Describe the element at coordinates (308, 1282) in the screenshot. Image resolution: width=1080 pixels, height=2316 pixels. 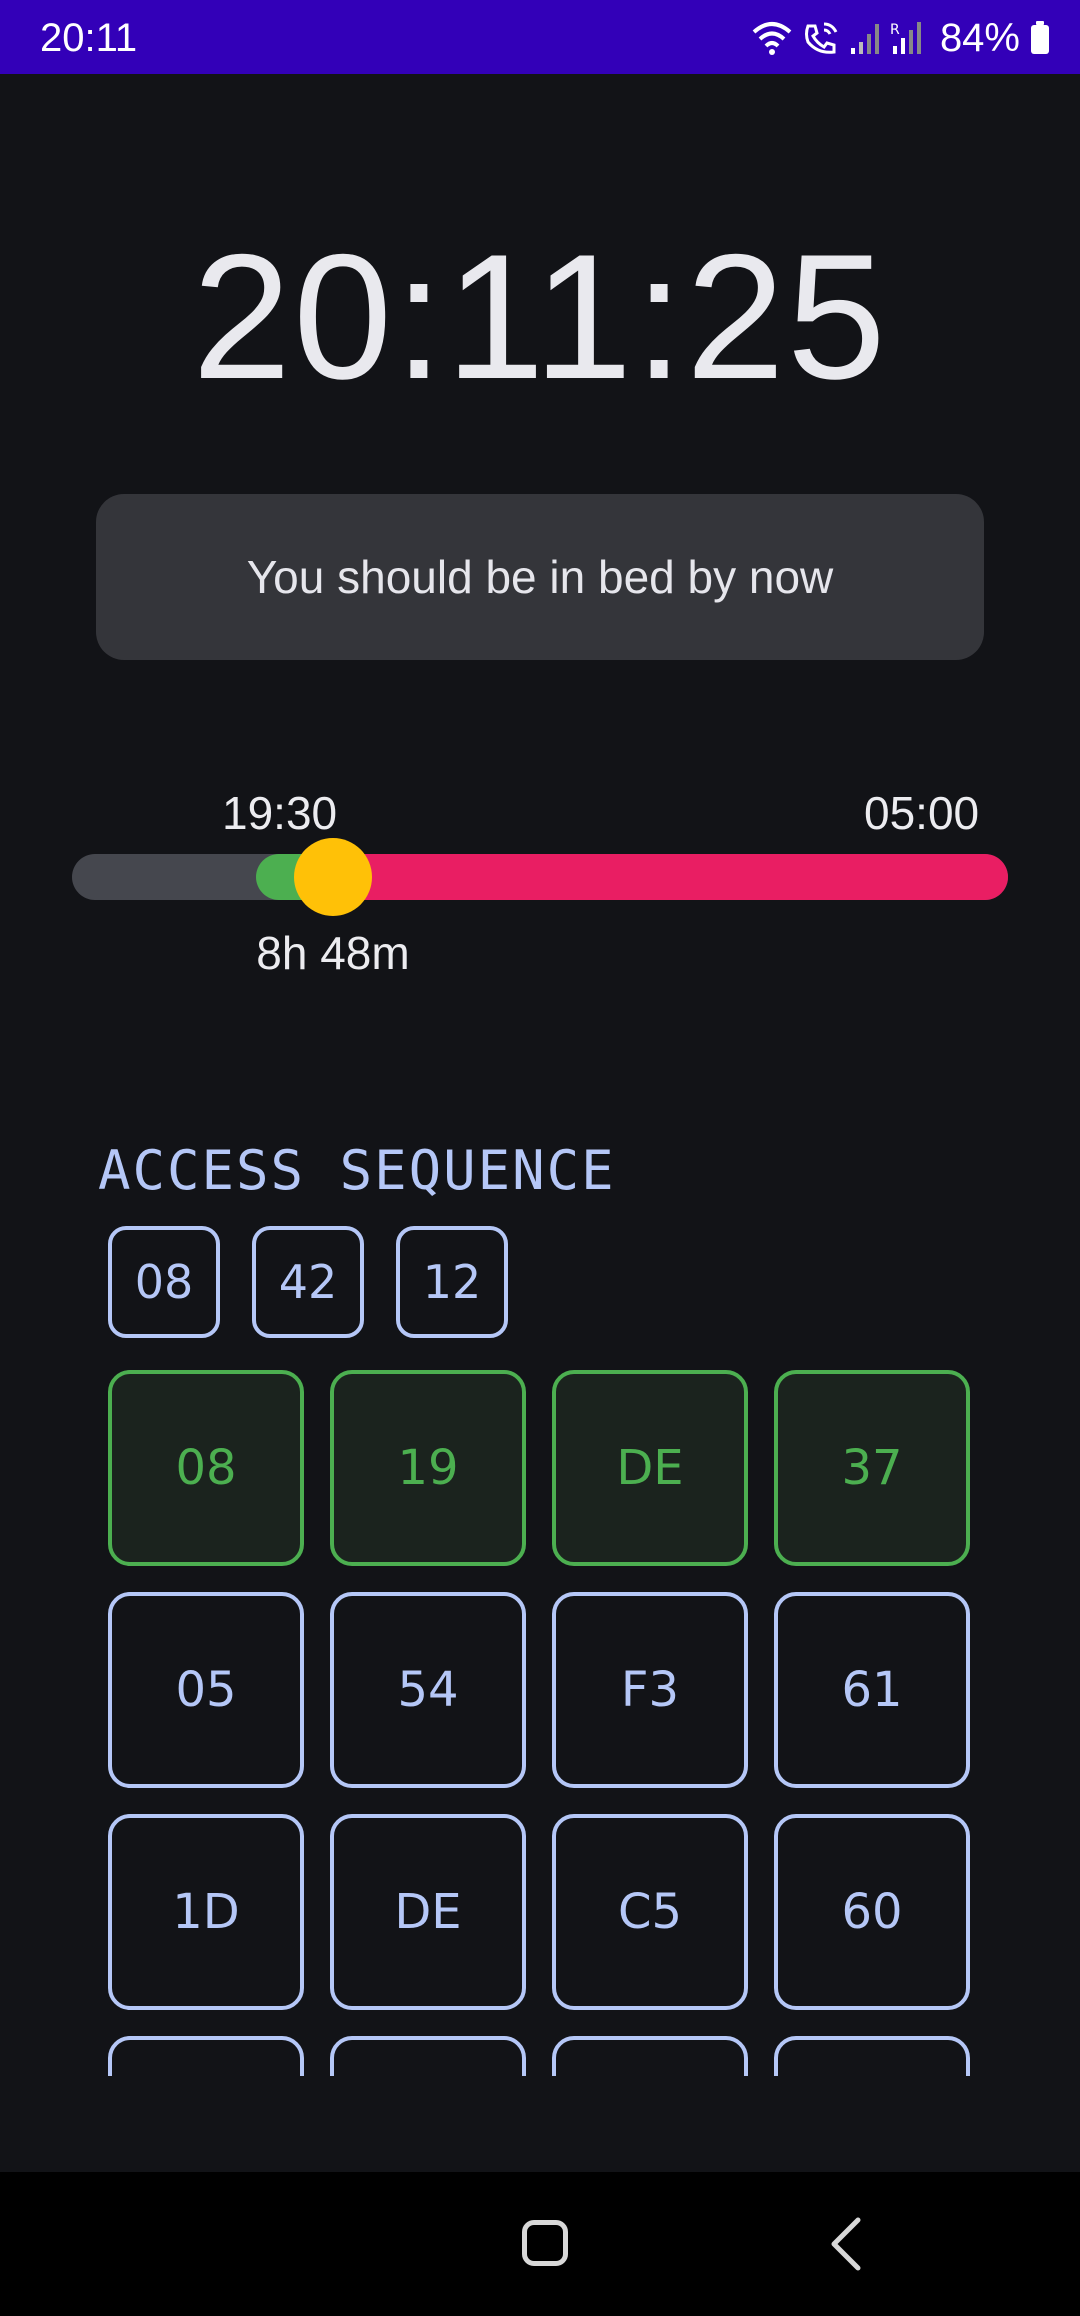
I see `sequence-item: 42` at that location.